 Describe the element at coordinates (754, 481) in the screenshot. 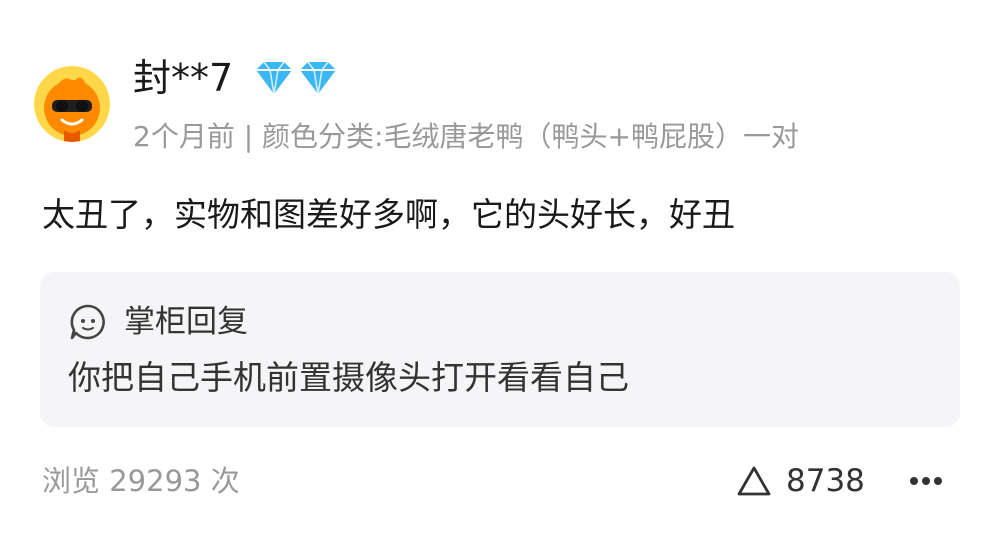

I see `triangle-like-icon` at that location.